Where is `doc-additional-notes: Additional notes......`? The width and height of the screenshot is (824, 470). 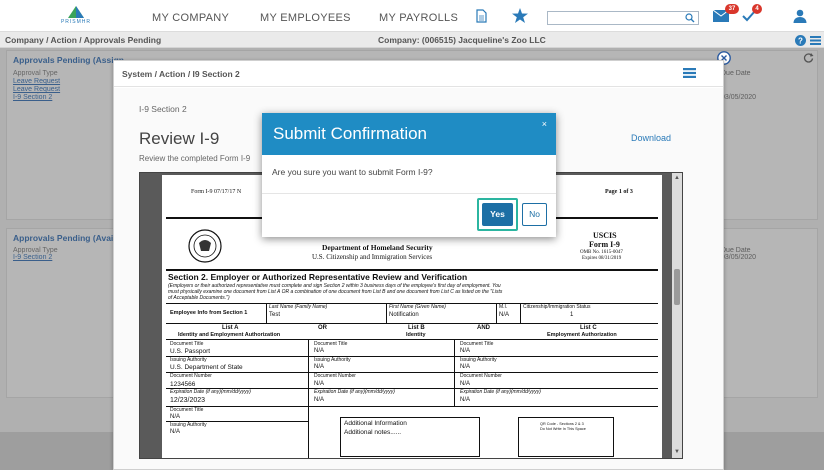 doc-additional-notes: Additional notes...... is located at coordinates (373, 432).